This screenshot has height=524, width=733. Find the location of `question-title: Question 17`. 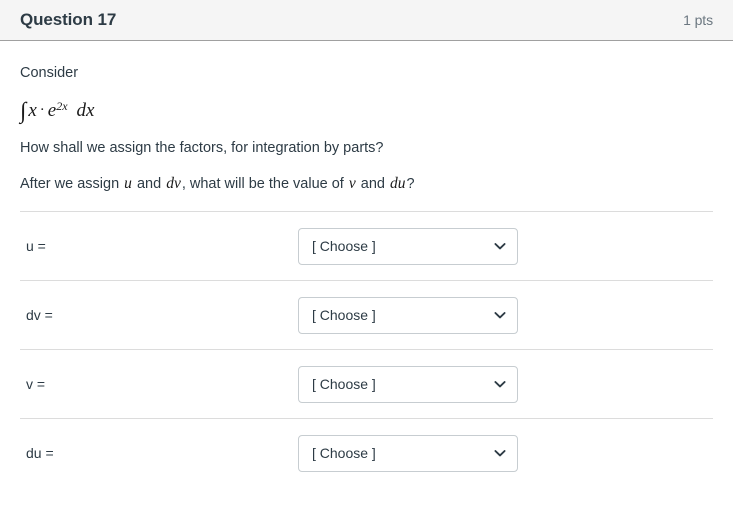

question-title: Question 17 is located at coordinates (68, 19).